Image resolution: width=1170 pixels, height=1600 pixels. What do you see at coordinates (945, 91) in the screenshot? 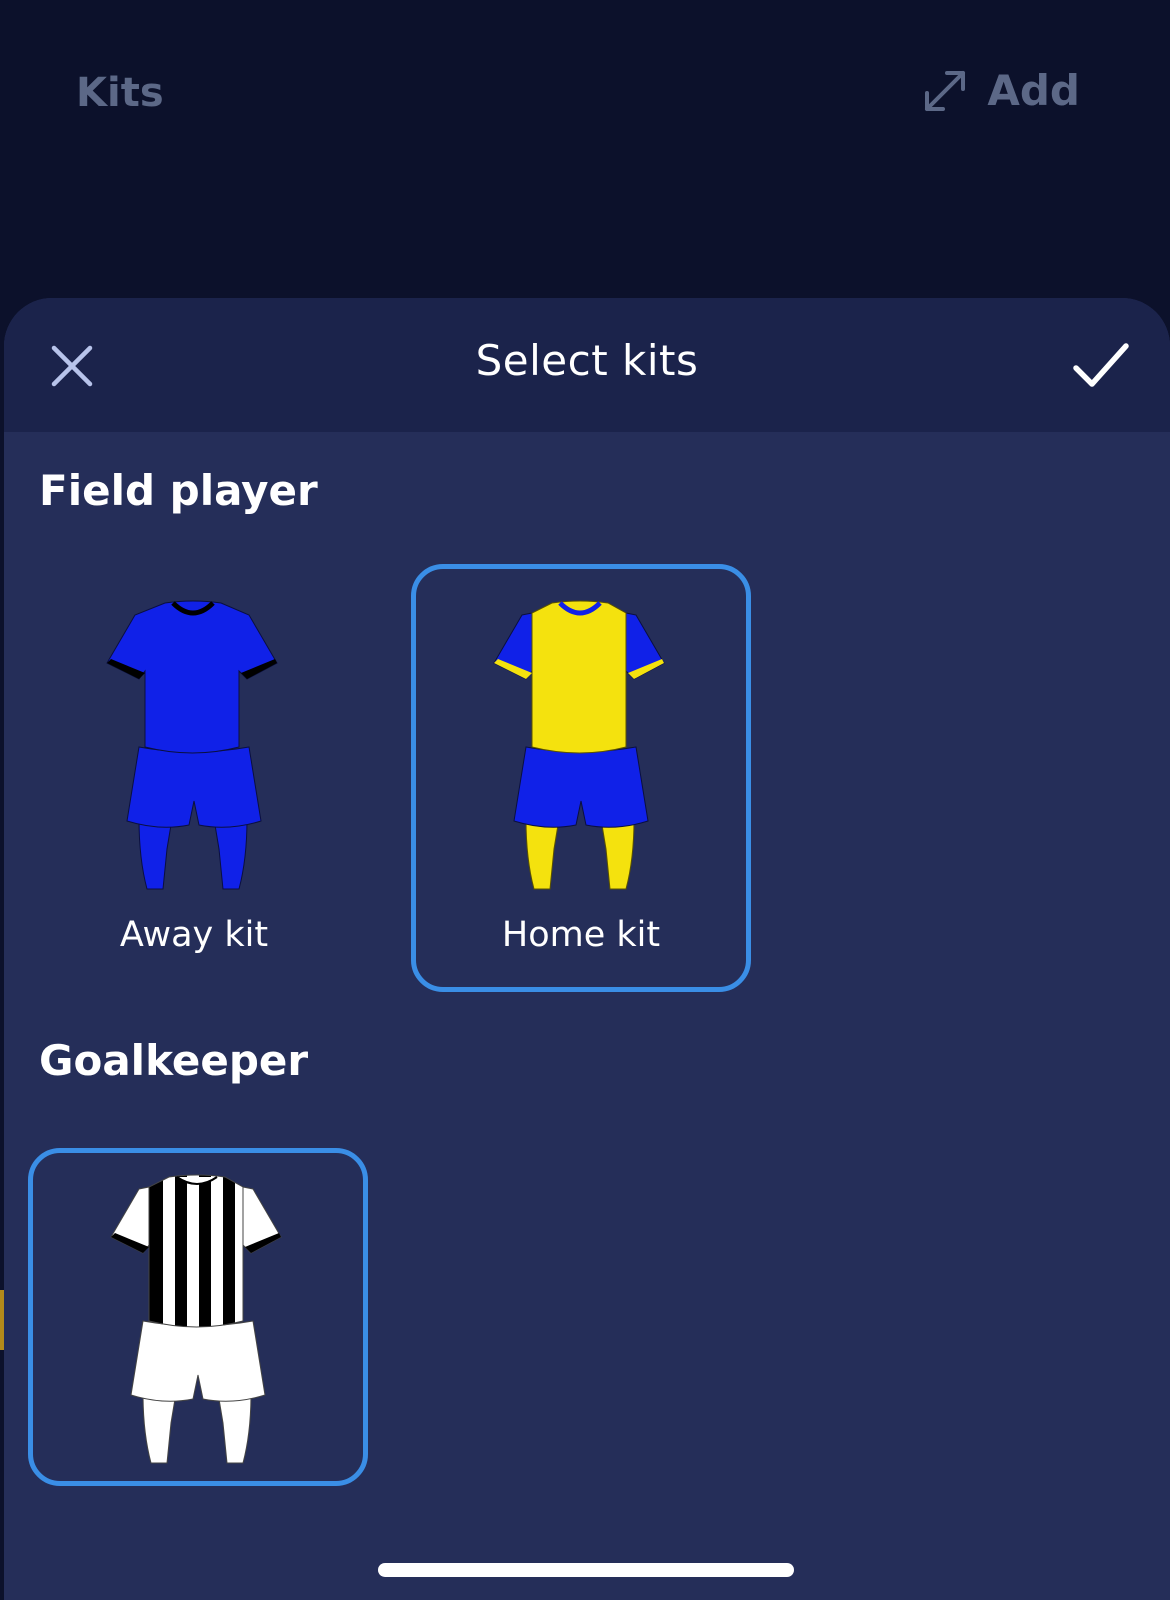
I see `expand-arrows-icon` at bounding box center [945, 91].